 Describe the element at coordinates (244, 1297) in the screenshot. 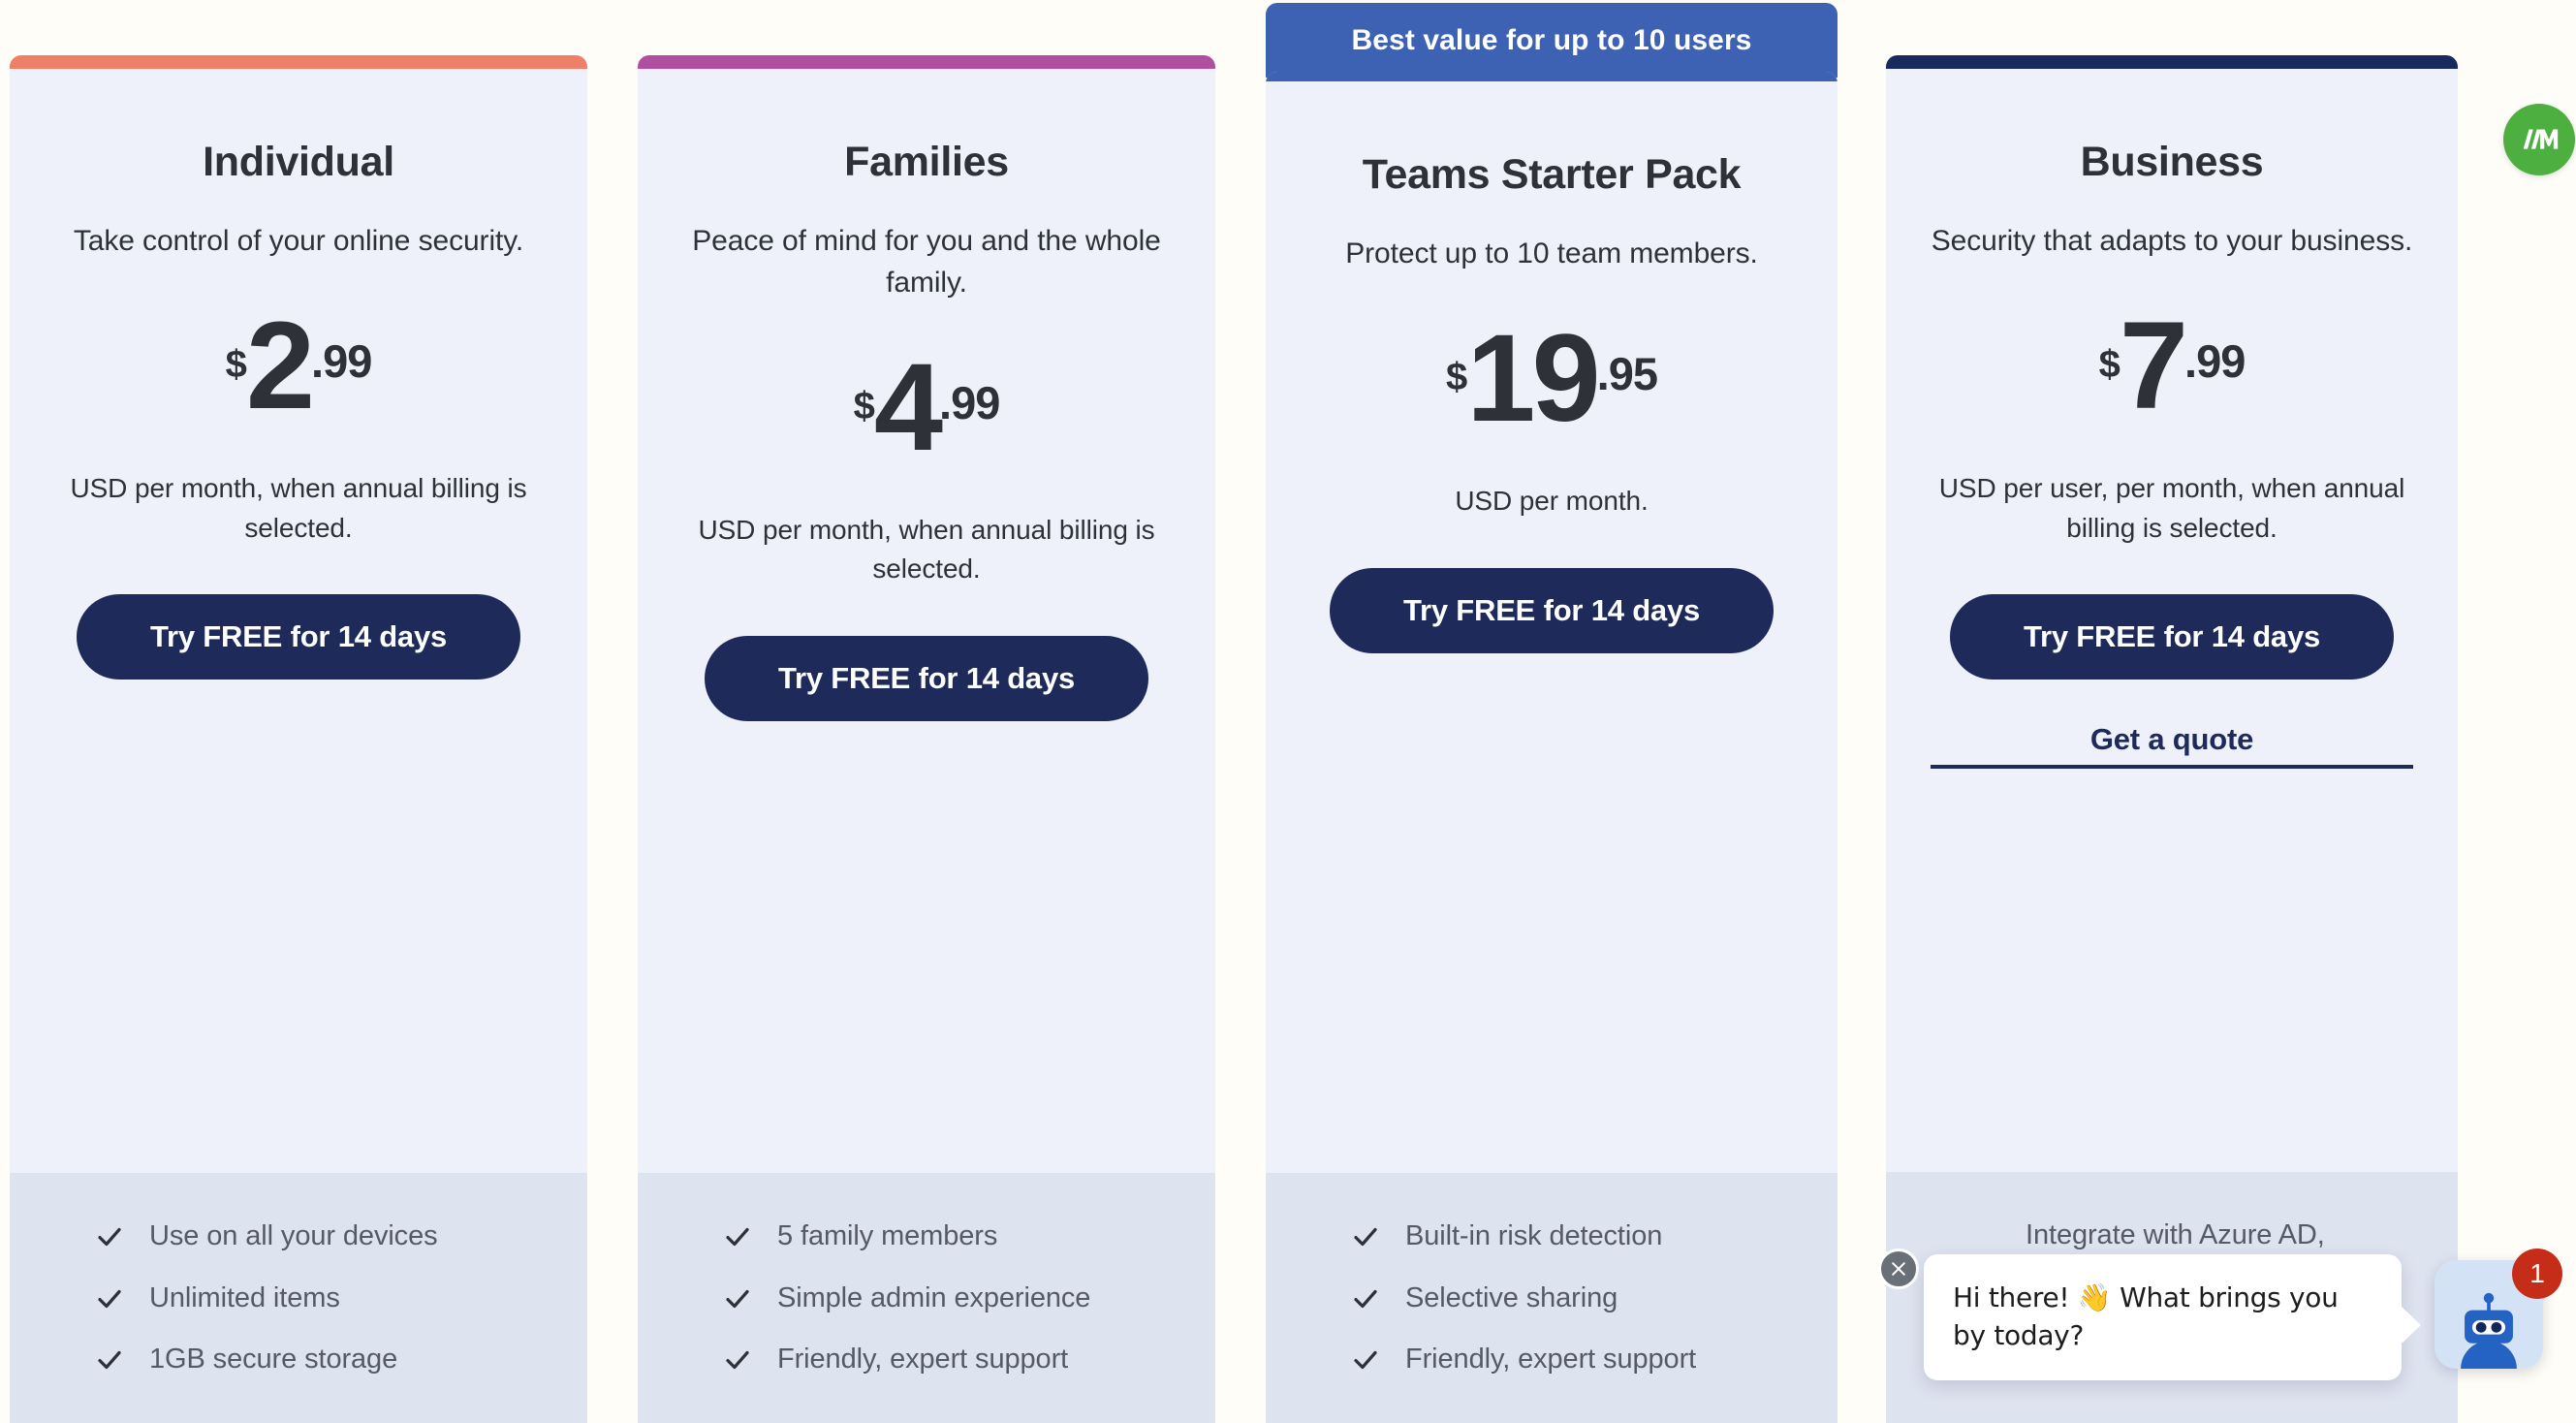

I see `feature-label: Unlimited items` at that location.